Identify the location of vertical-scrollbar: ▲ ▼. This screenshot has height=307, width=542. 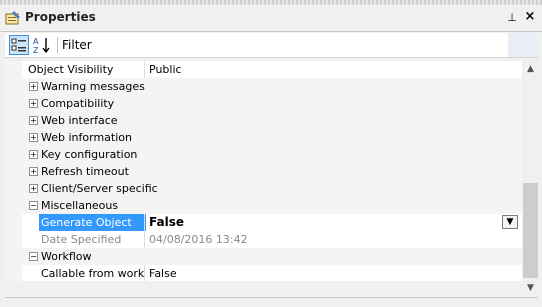
(530, 179).